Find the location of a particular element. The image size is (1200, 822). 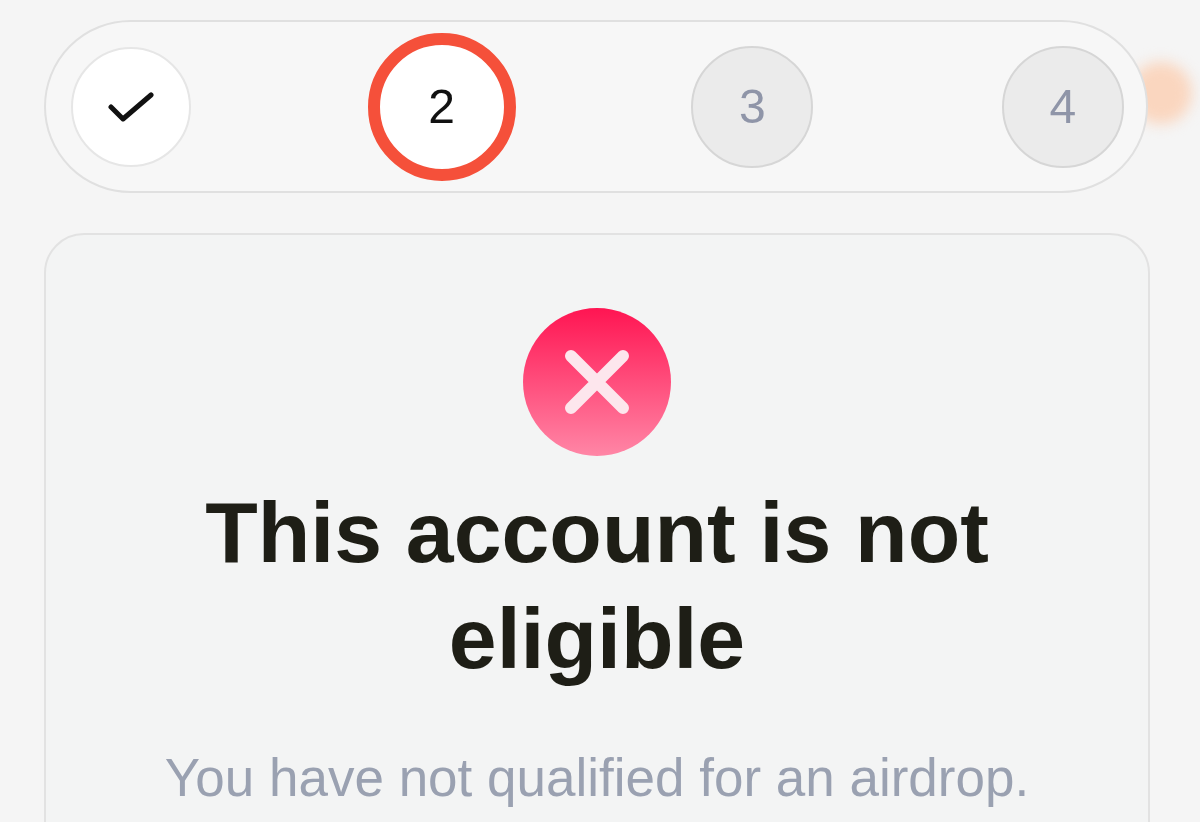

check-icon is located at coordinates (131, 106).